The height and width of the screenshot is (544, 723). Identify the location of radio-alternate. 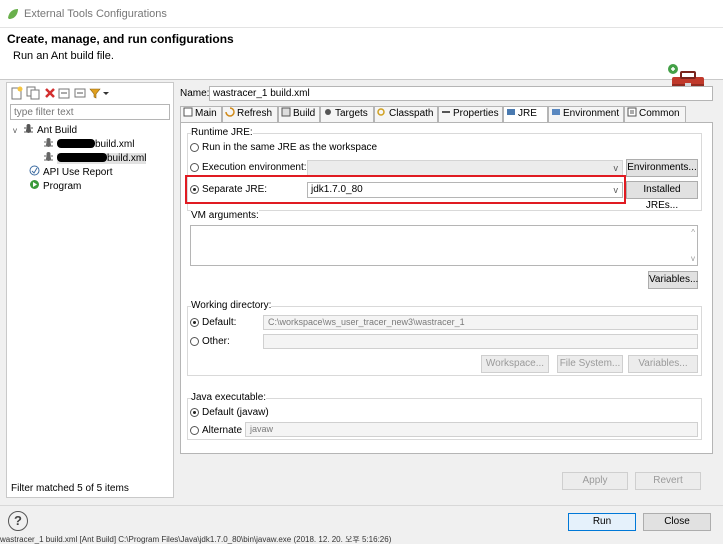
(194, 430).